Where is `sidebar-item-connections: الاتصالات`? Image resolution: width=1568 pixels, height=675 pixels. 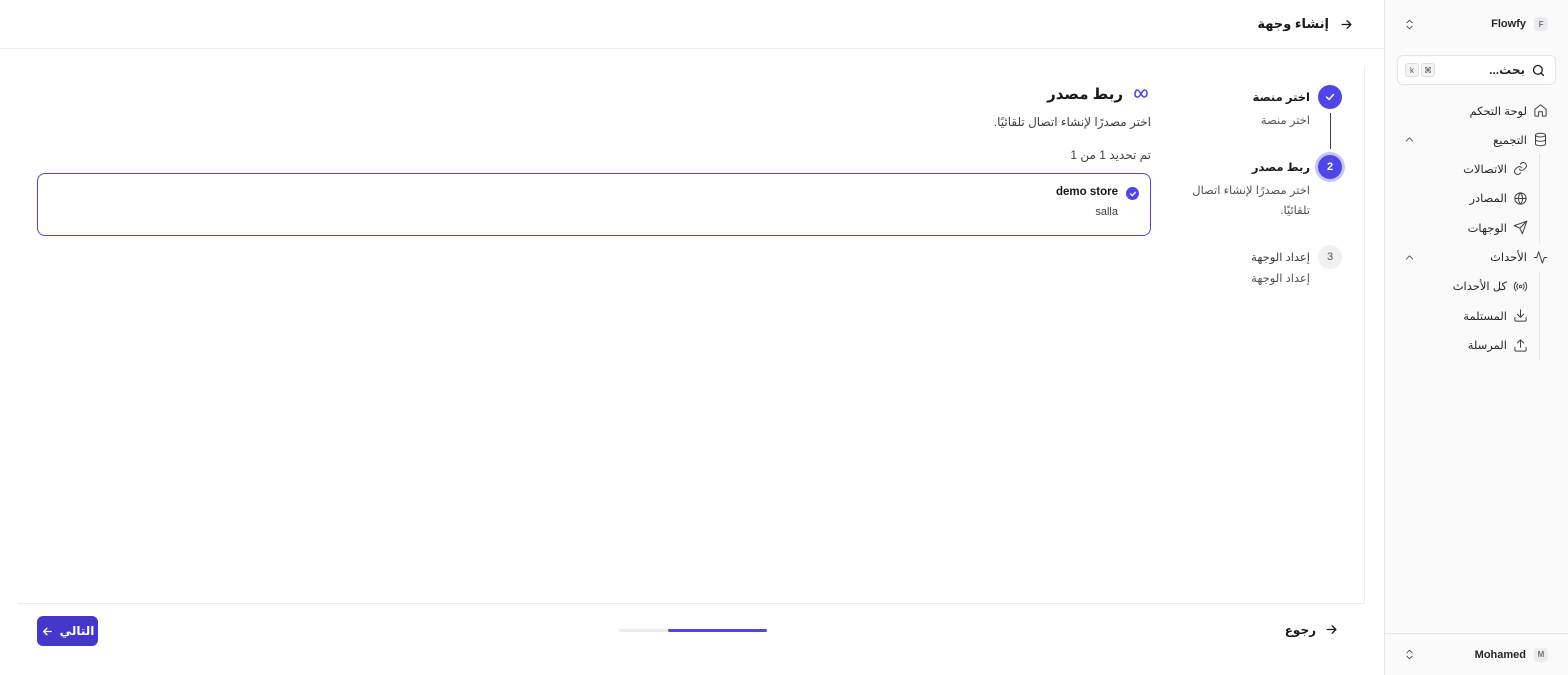
sidebar-item-connections: الاتصالات is located at coordinates (1476, 169).